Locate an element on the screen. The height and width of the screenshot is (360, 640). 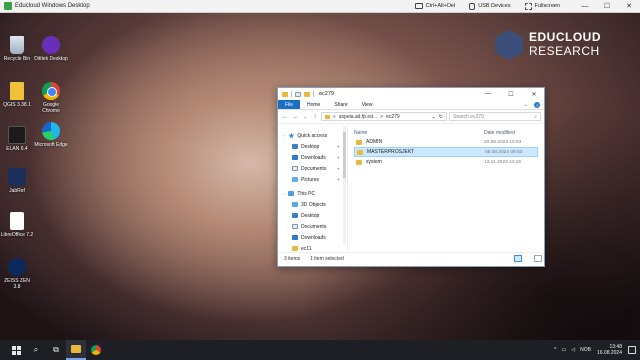
taskbar-search-icon: ⌕ is located at coordinates (36, 350).